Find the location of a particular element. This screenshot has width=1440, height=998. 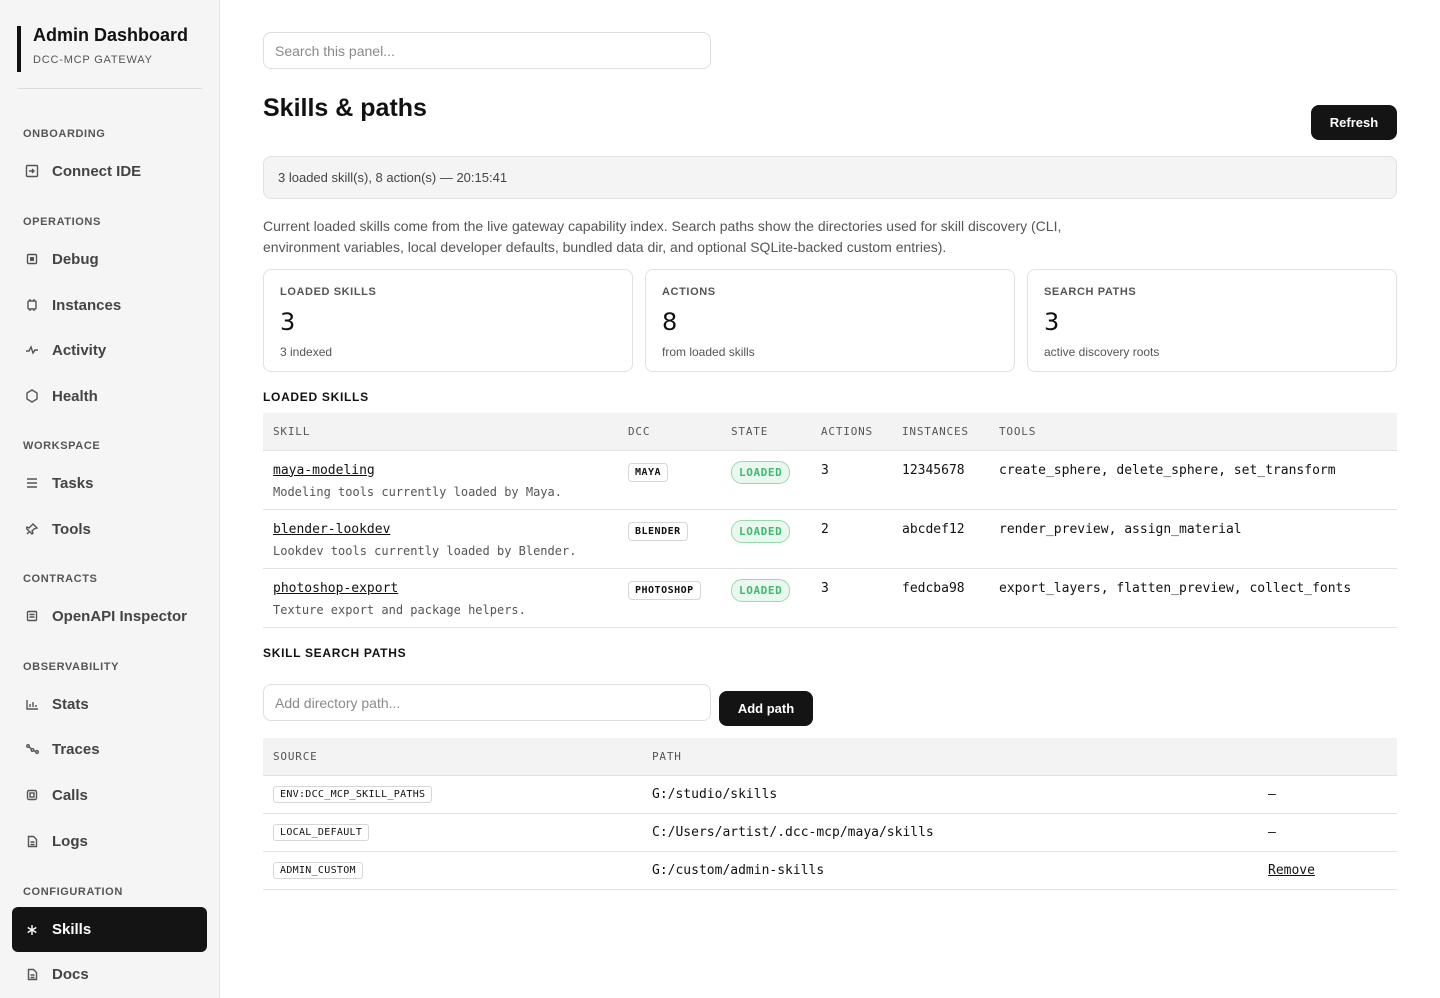

skill-description: Modeling tools currently loaded by Maya. is located at coordinates (417, 491).